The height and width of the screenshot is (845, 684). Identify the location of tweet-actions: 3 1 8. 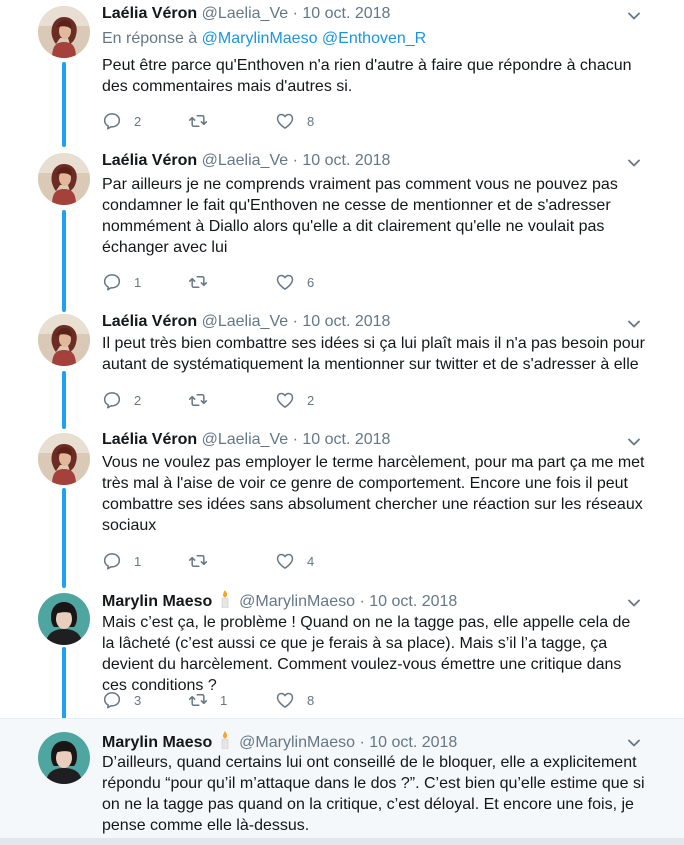
(232, 700).